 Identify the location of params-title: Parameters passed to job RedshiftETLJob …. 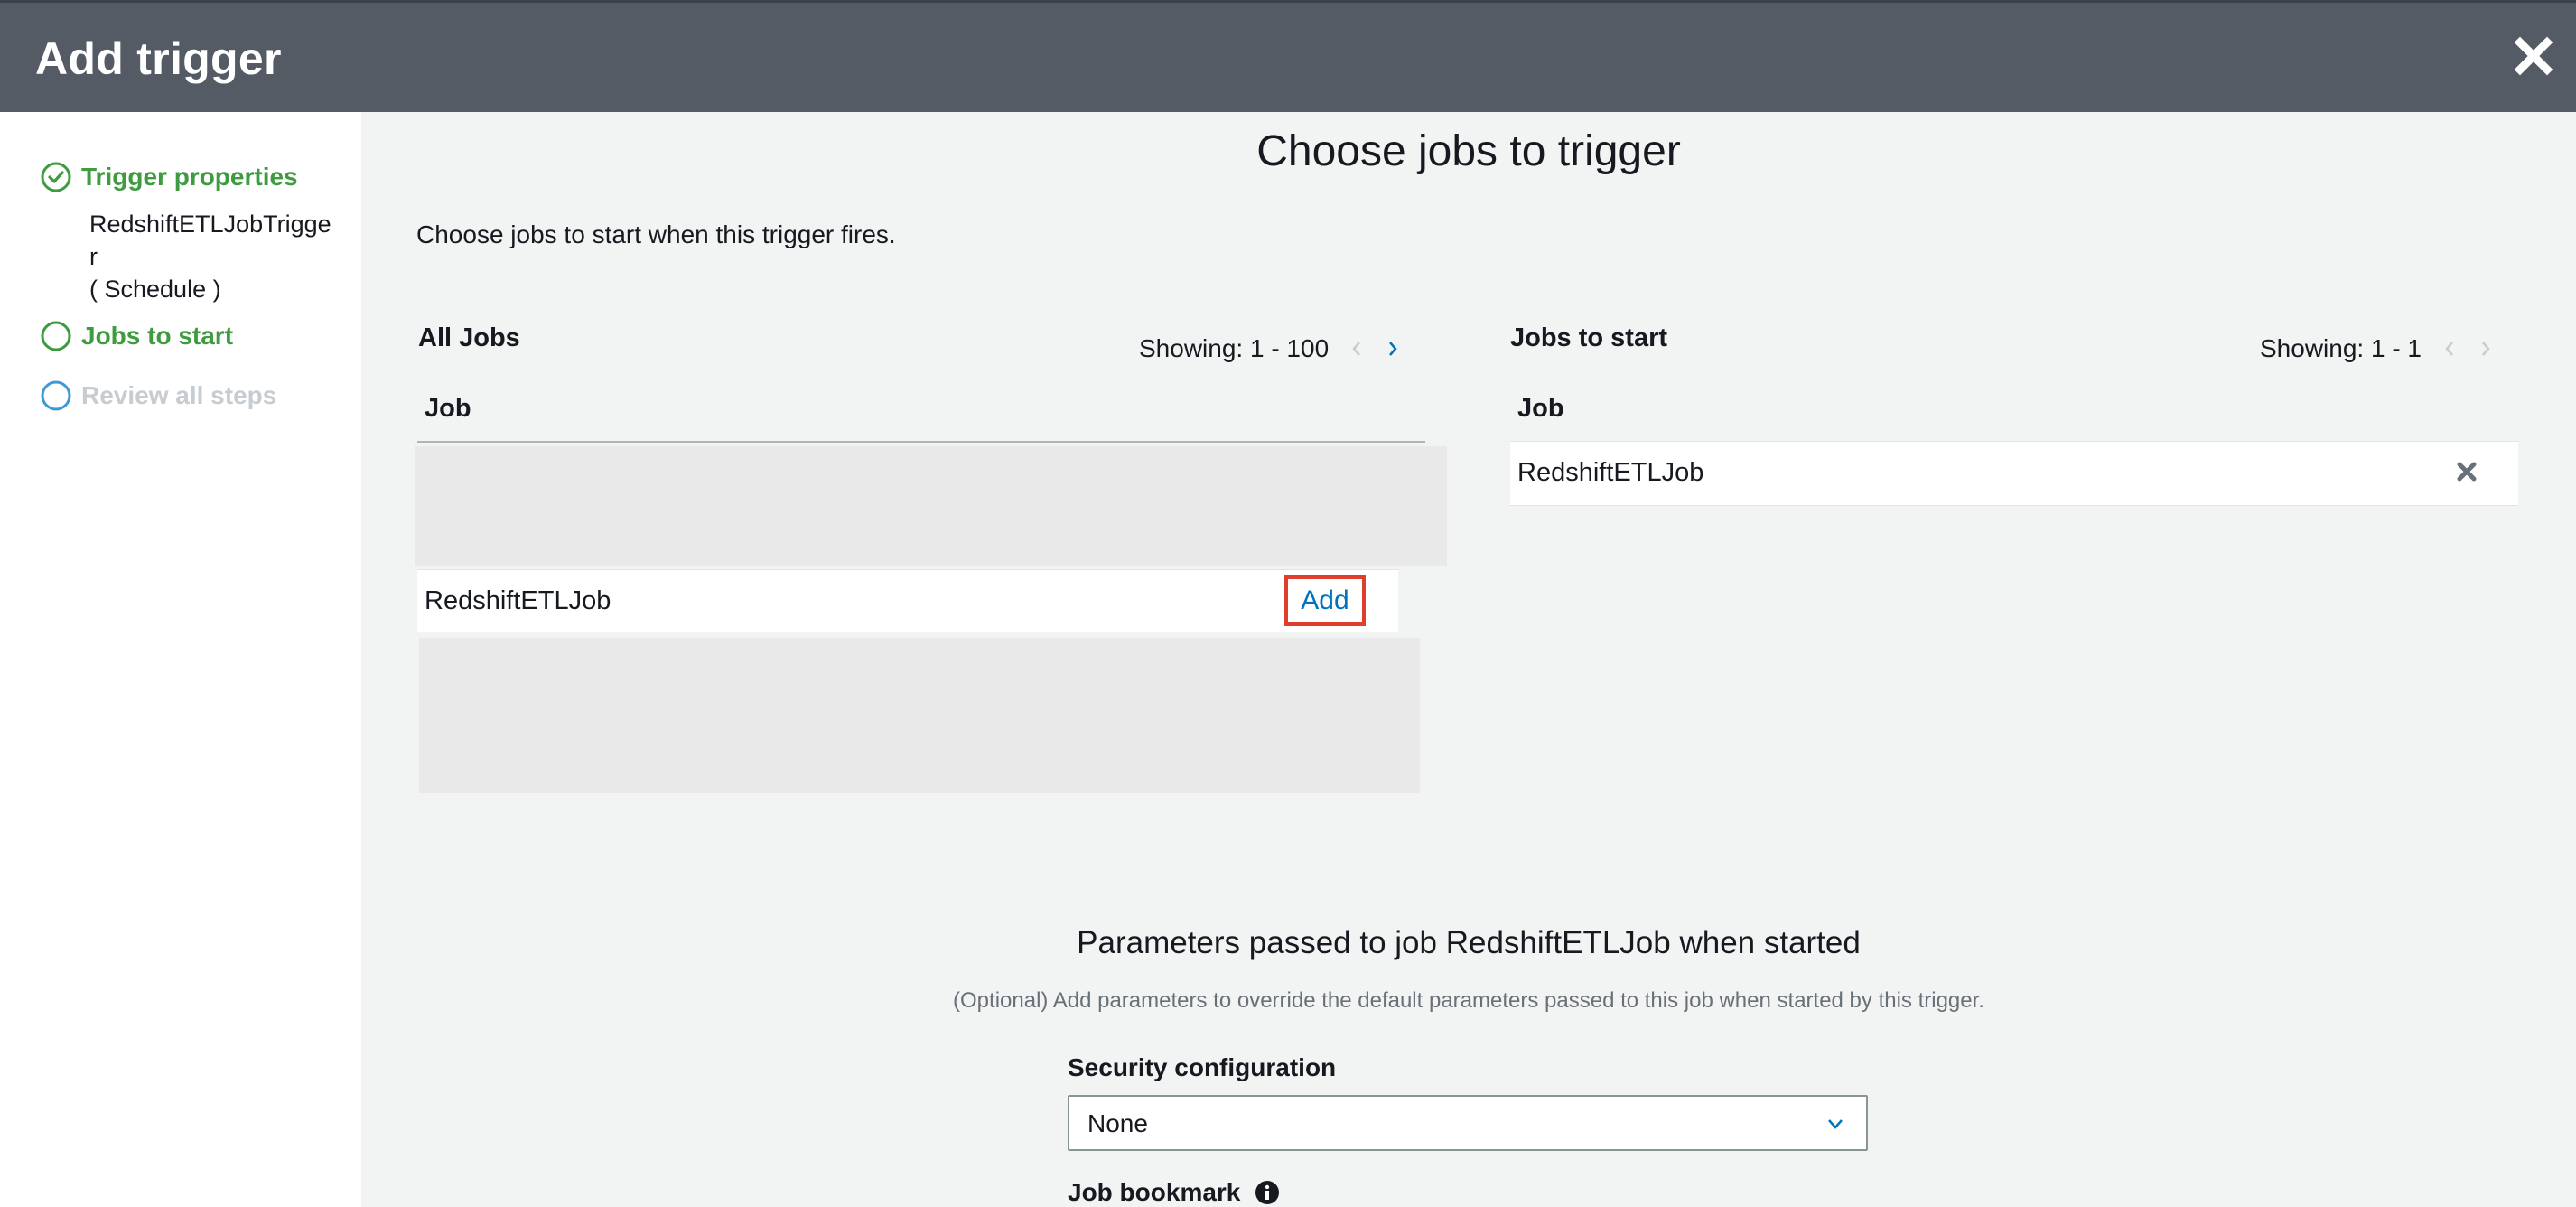
(1469, 942).